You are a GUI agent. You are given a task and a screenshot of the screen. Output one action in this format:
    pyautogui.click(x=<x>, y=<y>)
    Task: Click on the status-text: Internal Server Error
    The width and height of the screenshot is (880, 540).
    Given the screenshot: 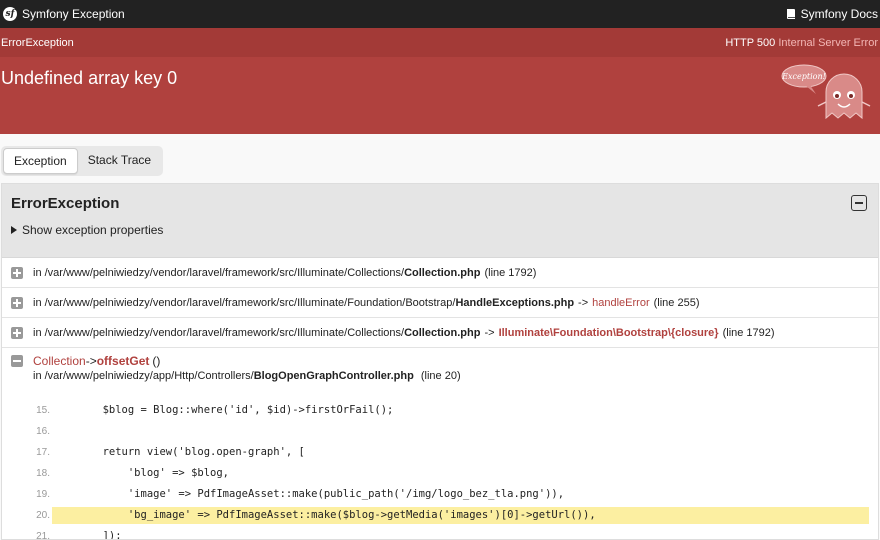 What is the action you would take?
    pyautogui.click(x=828, y=42)
    